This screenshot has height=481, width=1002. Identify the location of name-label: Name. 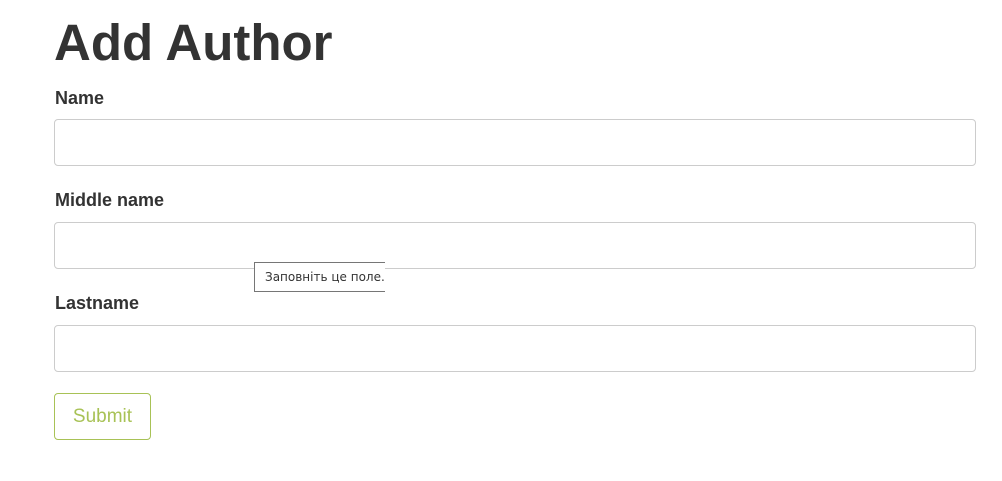
(80, 98).